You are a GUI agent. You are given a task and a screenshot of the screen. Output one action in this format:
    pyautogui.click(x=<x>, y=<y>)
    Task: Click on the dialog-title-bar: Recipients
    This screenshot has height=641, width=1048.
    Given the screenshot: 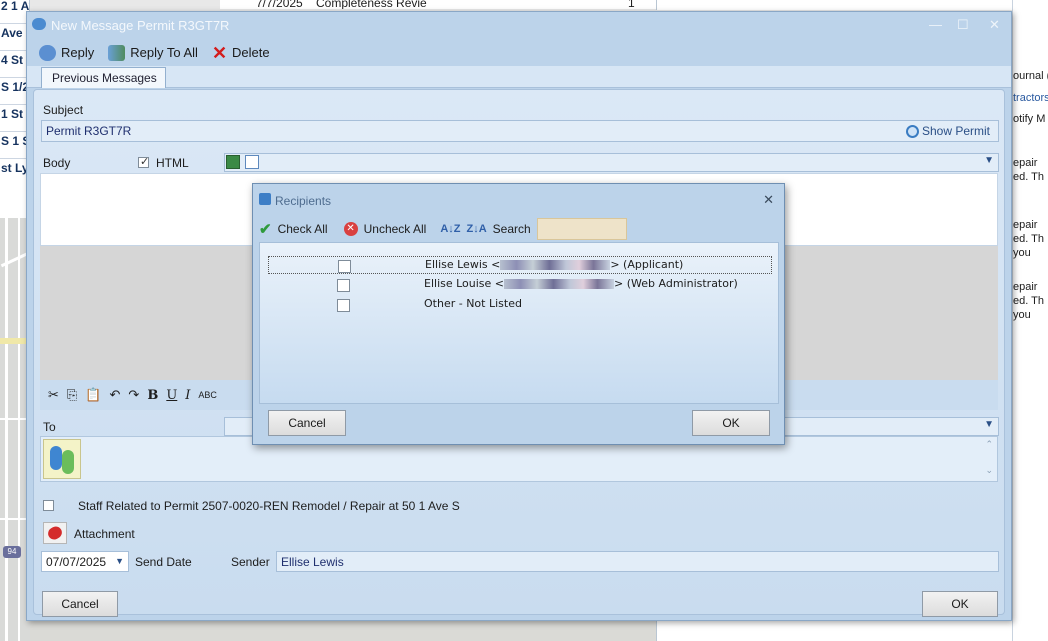 What is the action you would take?
    pyautogui.click(x=518, y=199)
    